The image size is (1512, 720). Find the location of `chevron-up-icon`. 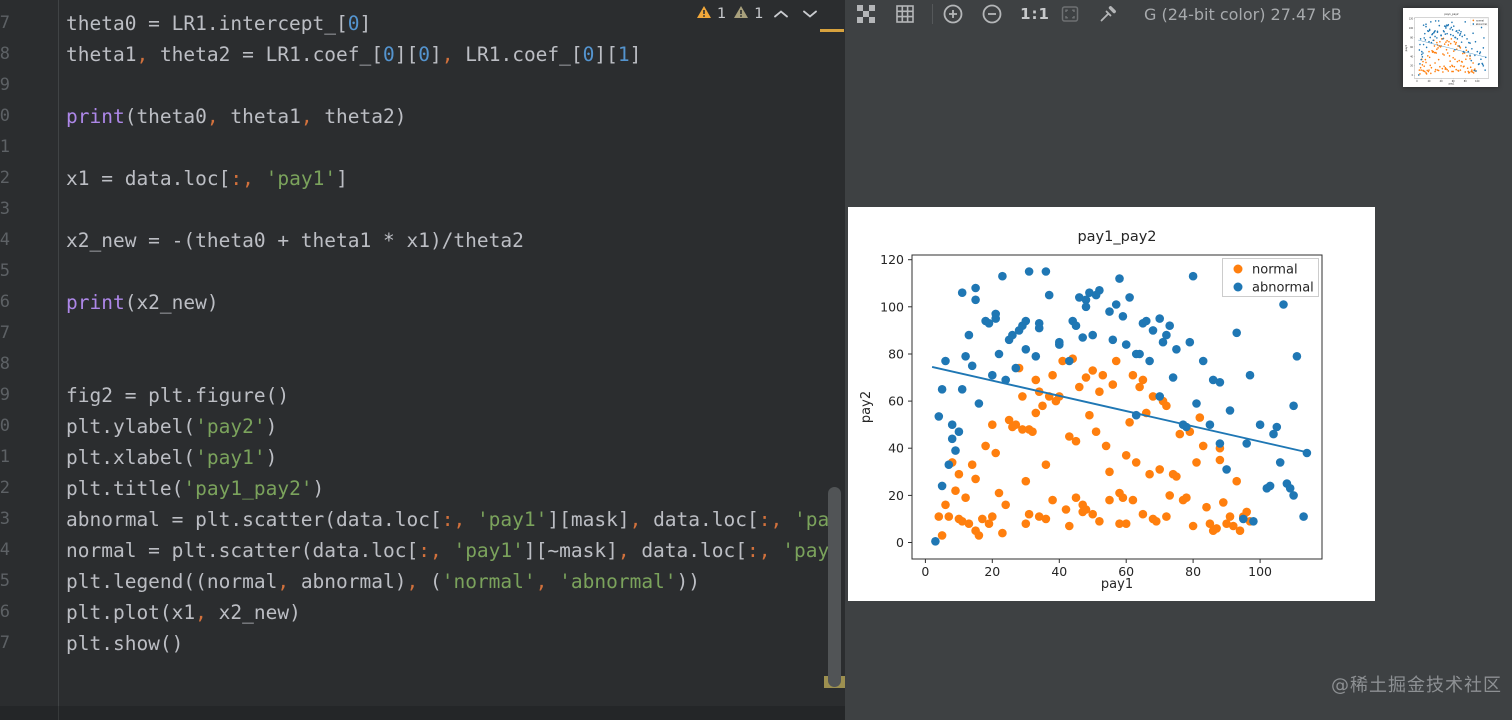

chevron-up-icon is located at coordinates (781, 14).